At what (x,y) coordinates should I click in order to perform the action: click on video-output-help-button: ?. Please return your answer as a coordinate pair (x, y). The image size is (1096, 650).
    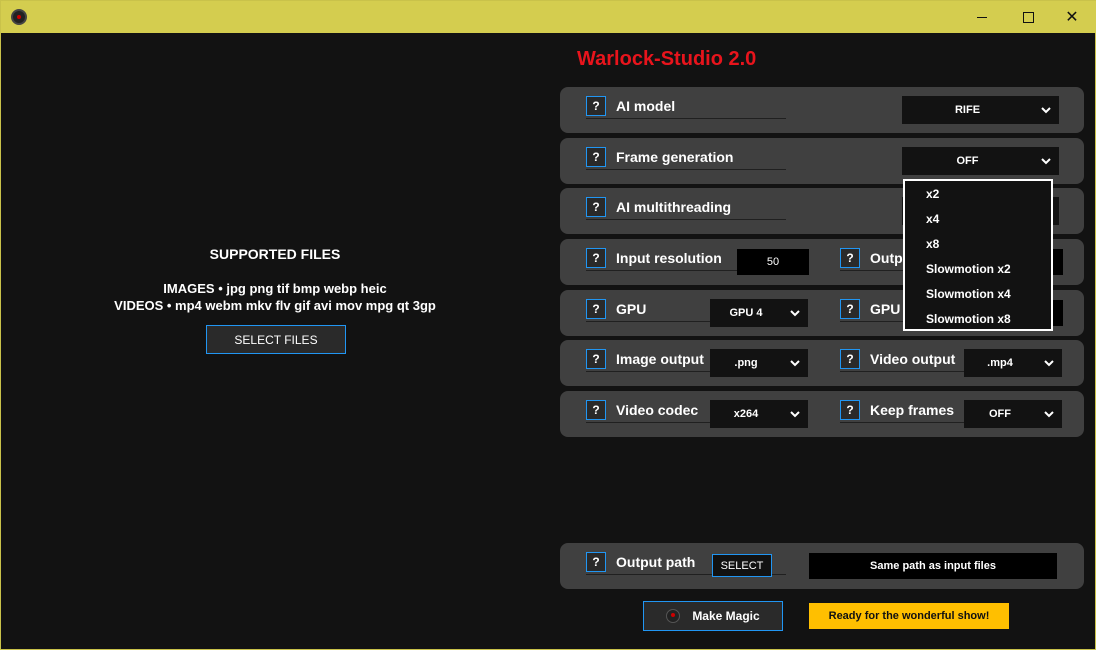
    Looking at the image, I should click on (850, 359).